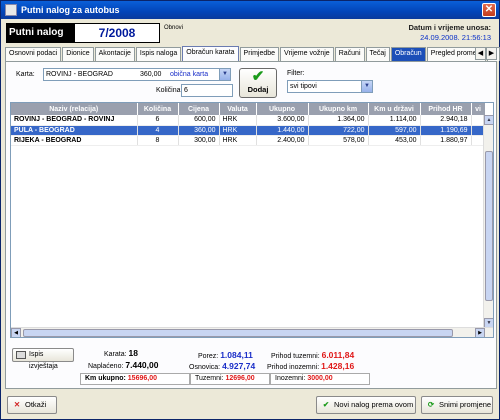  What do you see at coordinates (282, 109) in the screenshot?
I see `col-ukupno: Ukupno` at bounding box center [282, 109].